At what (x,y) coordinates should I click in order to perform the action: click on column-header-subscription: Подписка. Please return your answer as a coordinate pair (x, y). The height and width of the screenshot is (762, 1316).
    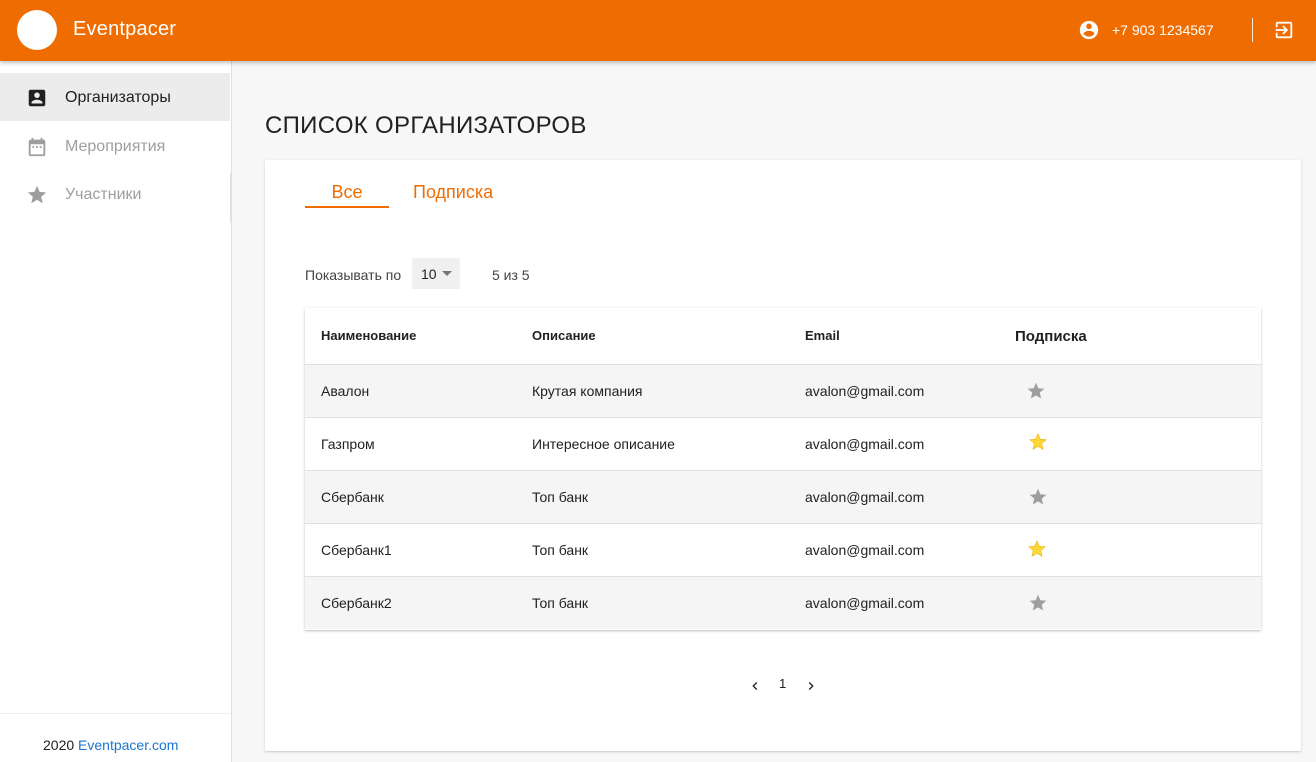
    Looking at the image, I should click on (1051, 336).